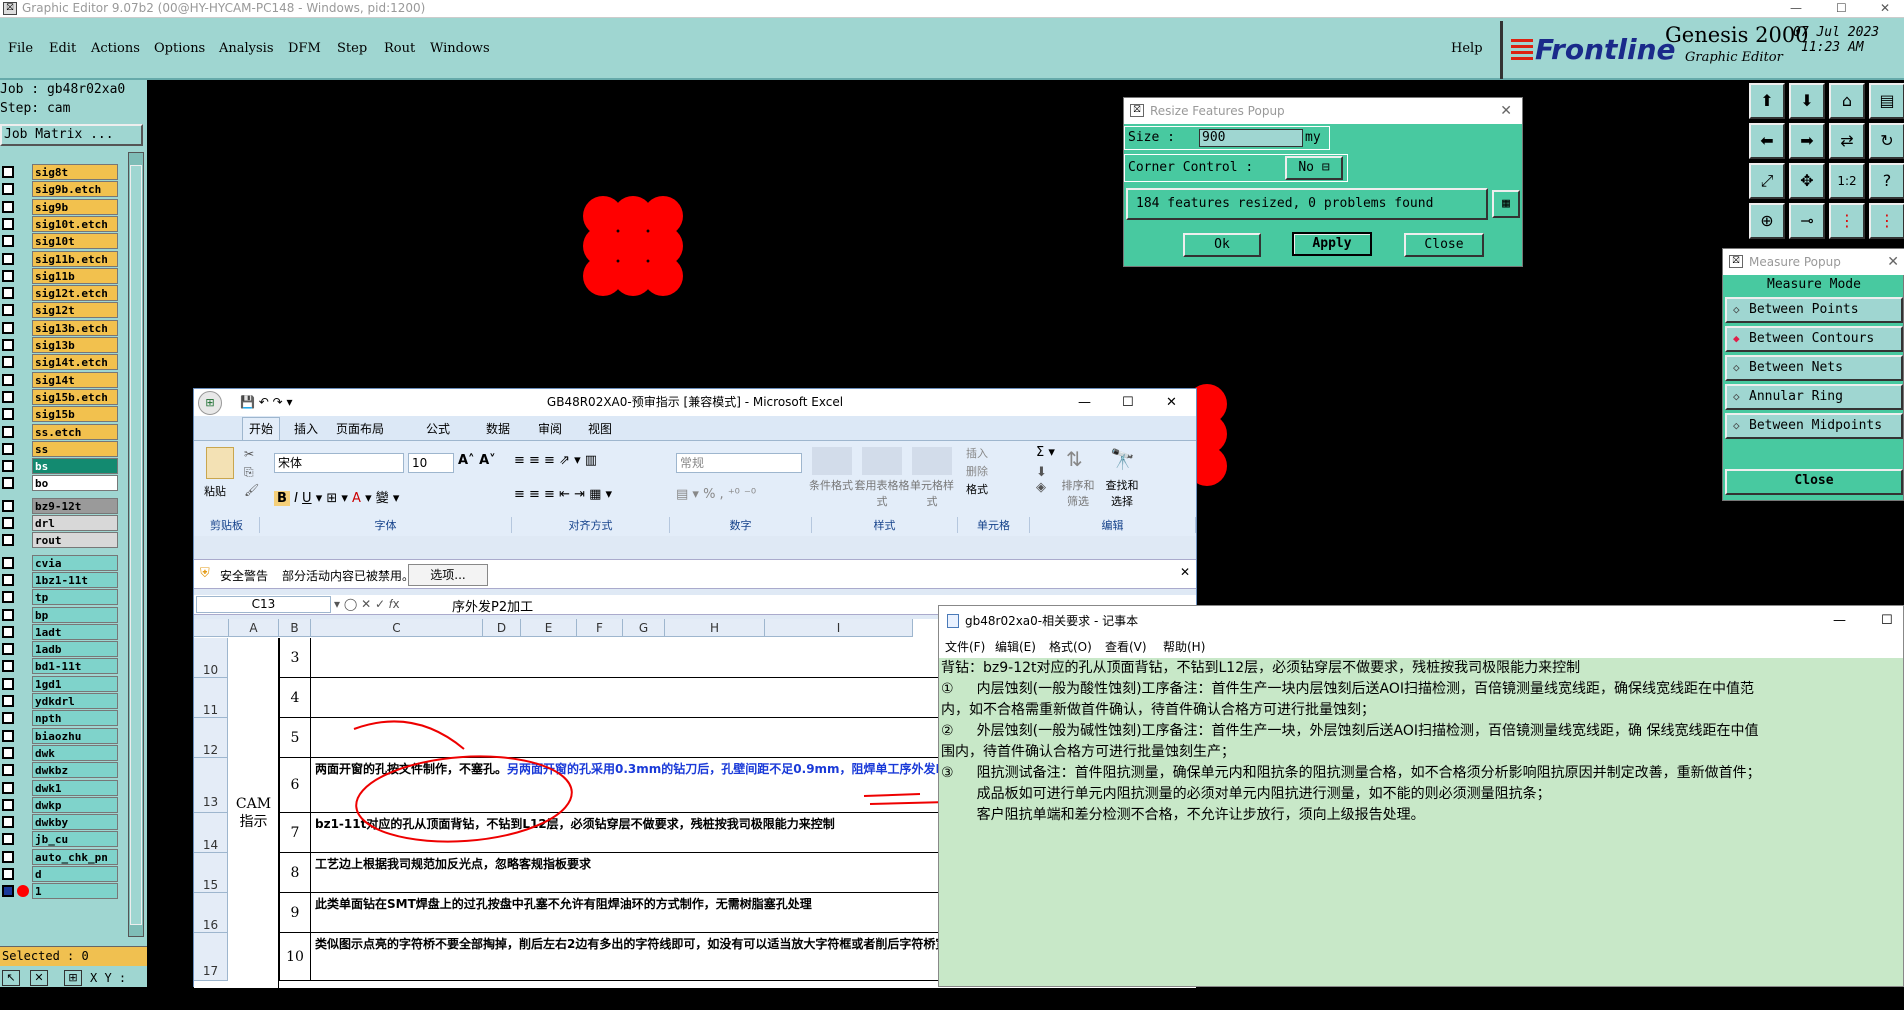 This screenshot has width=1904, height=1010. I want to click on layer-name: sig12t.etch, so click(75, 293).